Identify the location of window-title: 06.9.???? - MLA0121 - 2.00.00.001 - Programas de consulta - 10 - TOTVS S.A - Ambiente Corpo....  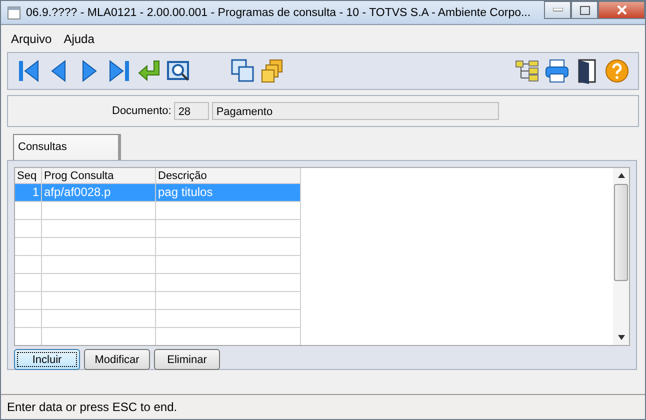
(279, 12).